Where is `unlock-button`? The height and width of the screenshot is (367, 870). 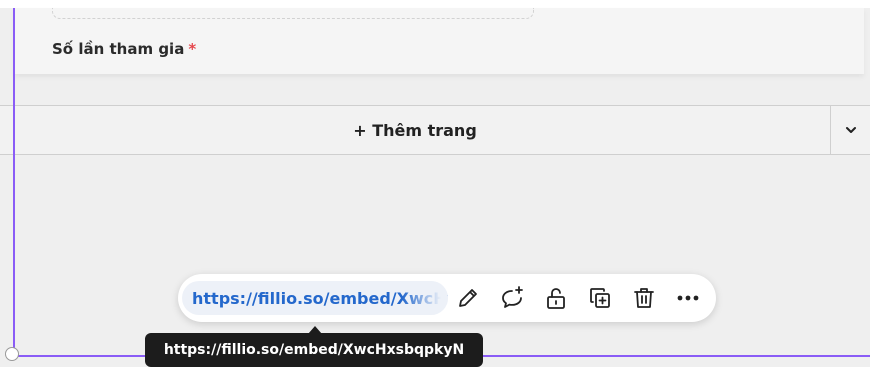 unlock-button is located at coordinates (556, 298).